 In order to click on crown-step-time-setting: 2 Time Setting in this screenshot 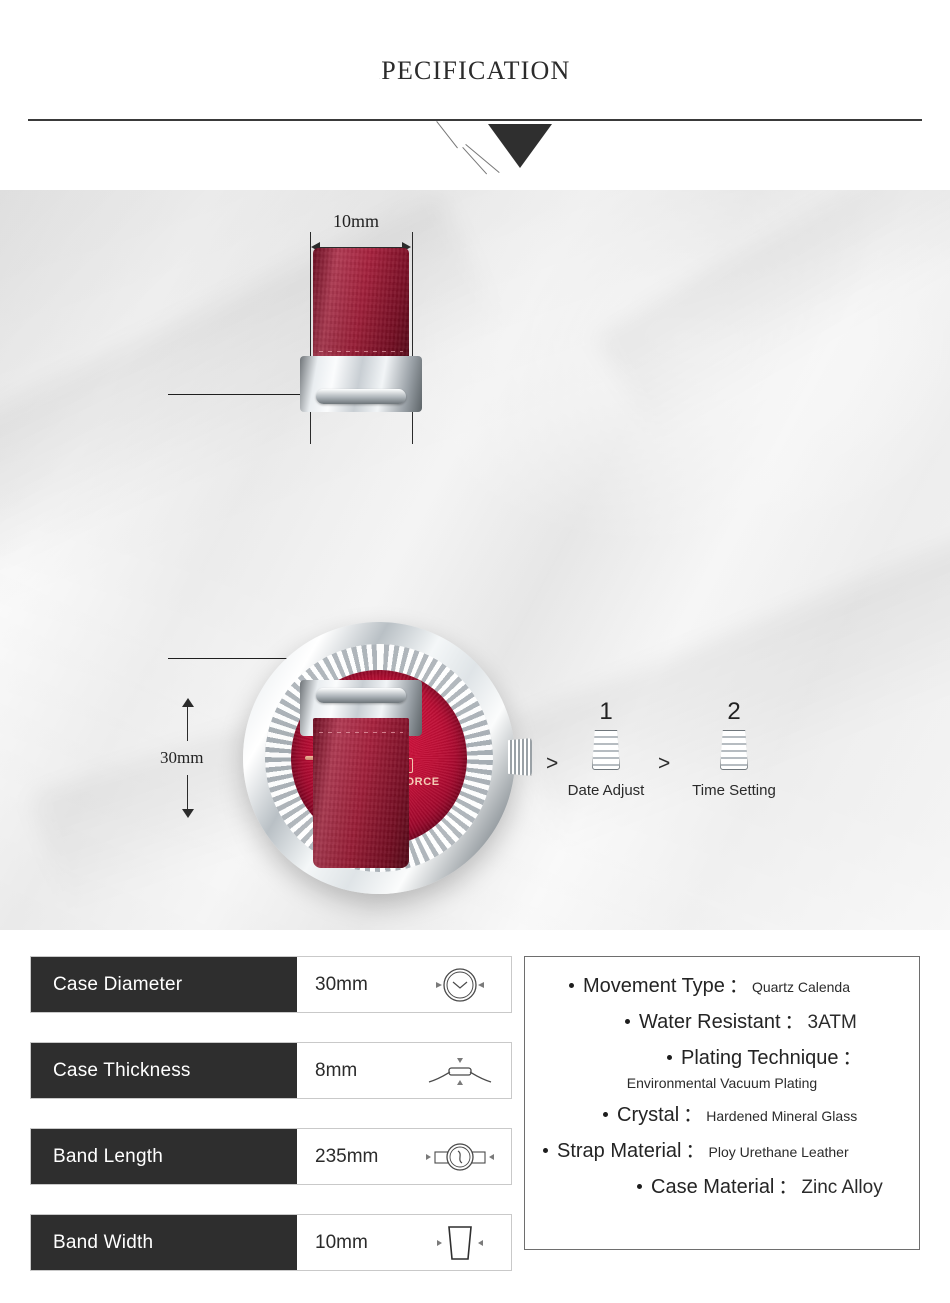, I will do `click(734, 748)`.